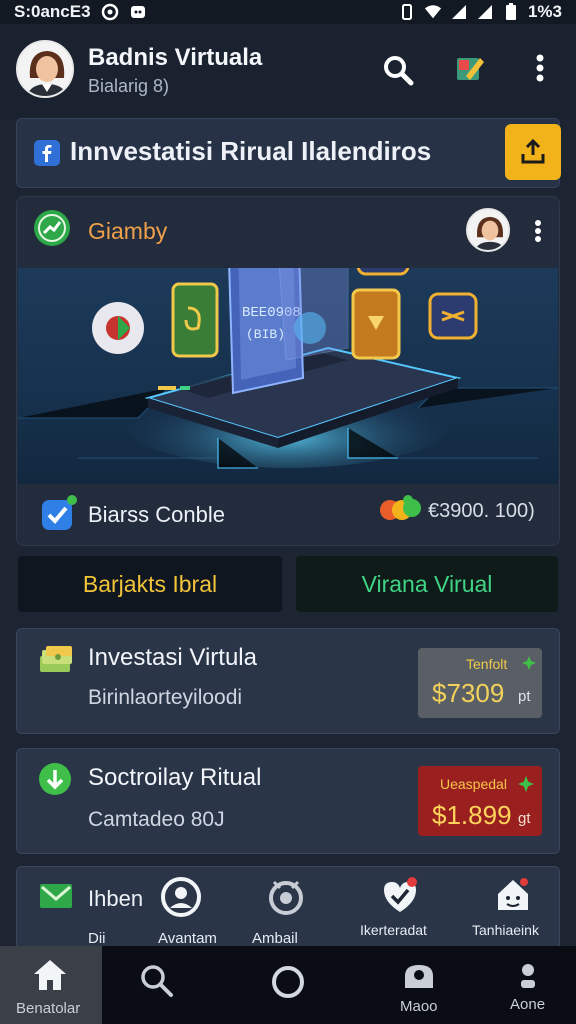  I want to click on nav-profile-label: Aone, so click(527, 1004).